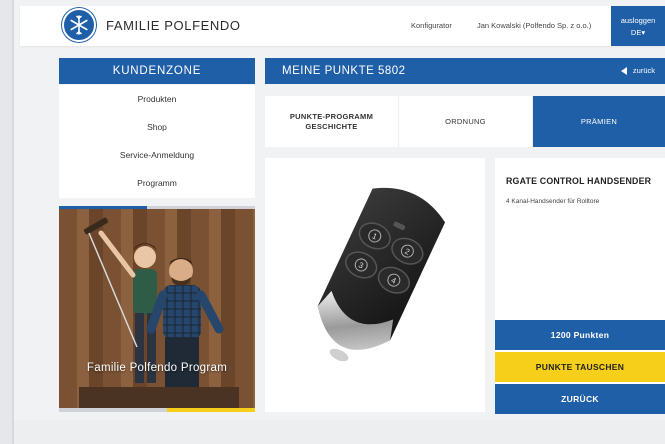  I want to click on promo-caption: Familie Polfendo Program, so click(157, 368).